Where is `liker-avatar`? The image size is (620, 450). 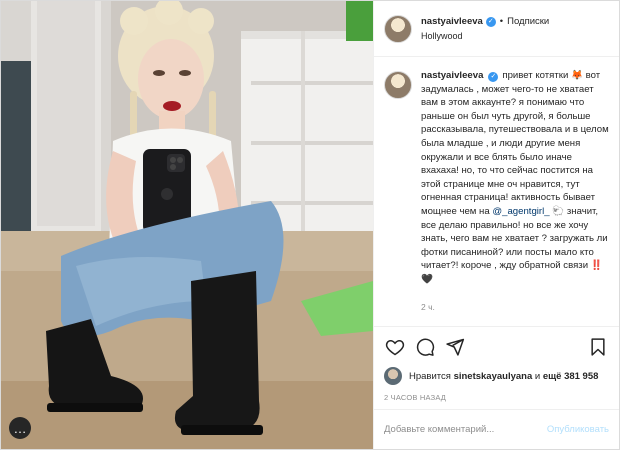 liker-avatar is located at coordinates (393, 376).